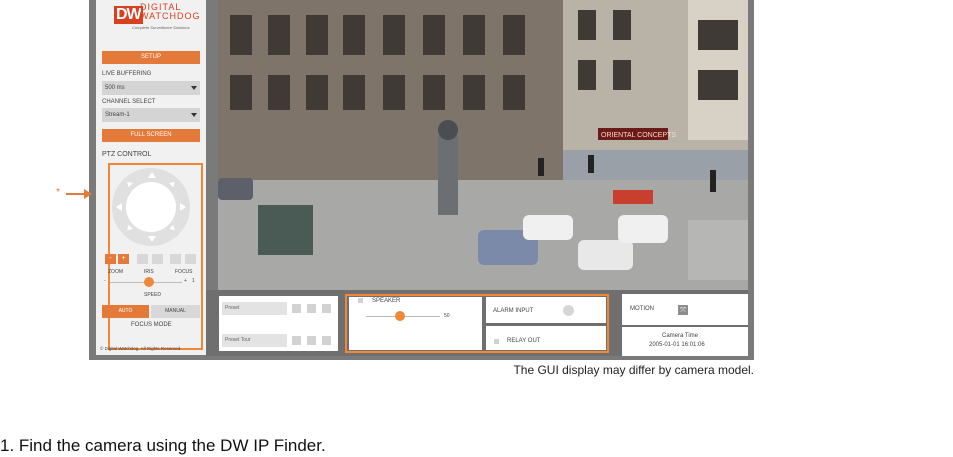 This screenshot has height=457, width=953. I want to click on preset-select-label: Preset, so click(232, 308).